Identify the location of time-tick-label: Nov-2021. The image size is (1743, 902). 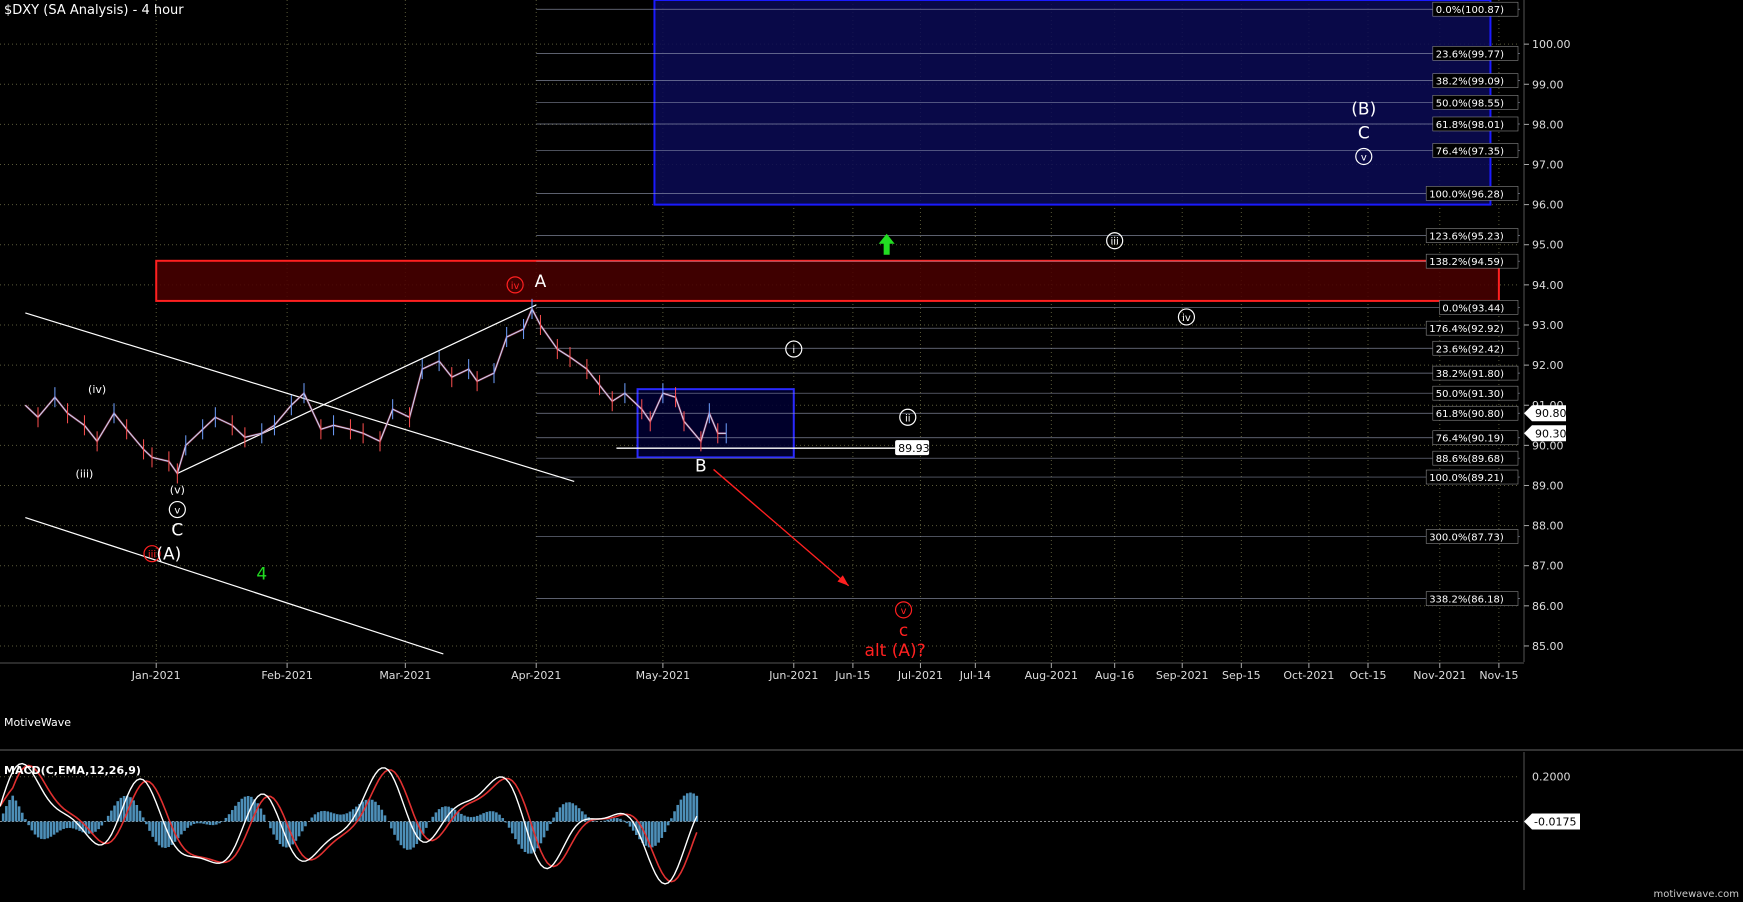
(1439, 675).